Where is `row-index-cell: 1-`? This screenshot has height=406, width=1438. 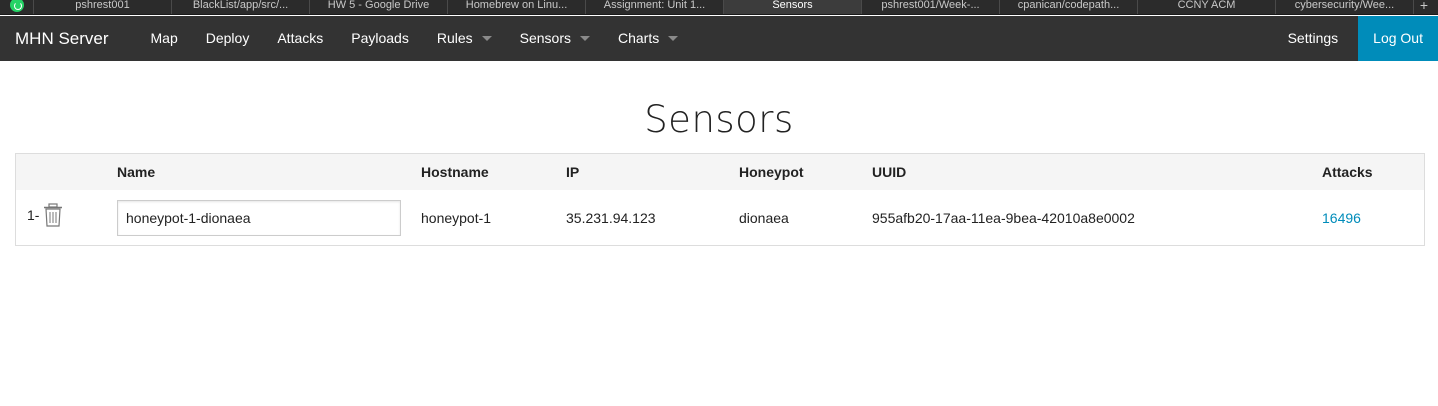
row-index-cell: 1- is located at coordinates (66, 217).